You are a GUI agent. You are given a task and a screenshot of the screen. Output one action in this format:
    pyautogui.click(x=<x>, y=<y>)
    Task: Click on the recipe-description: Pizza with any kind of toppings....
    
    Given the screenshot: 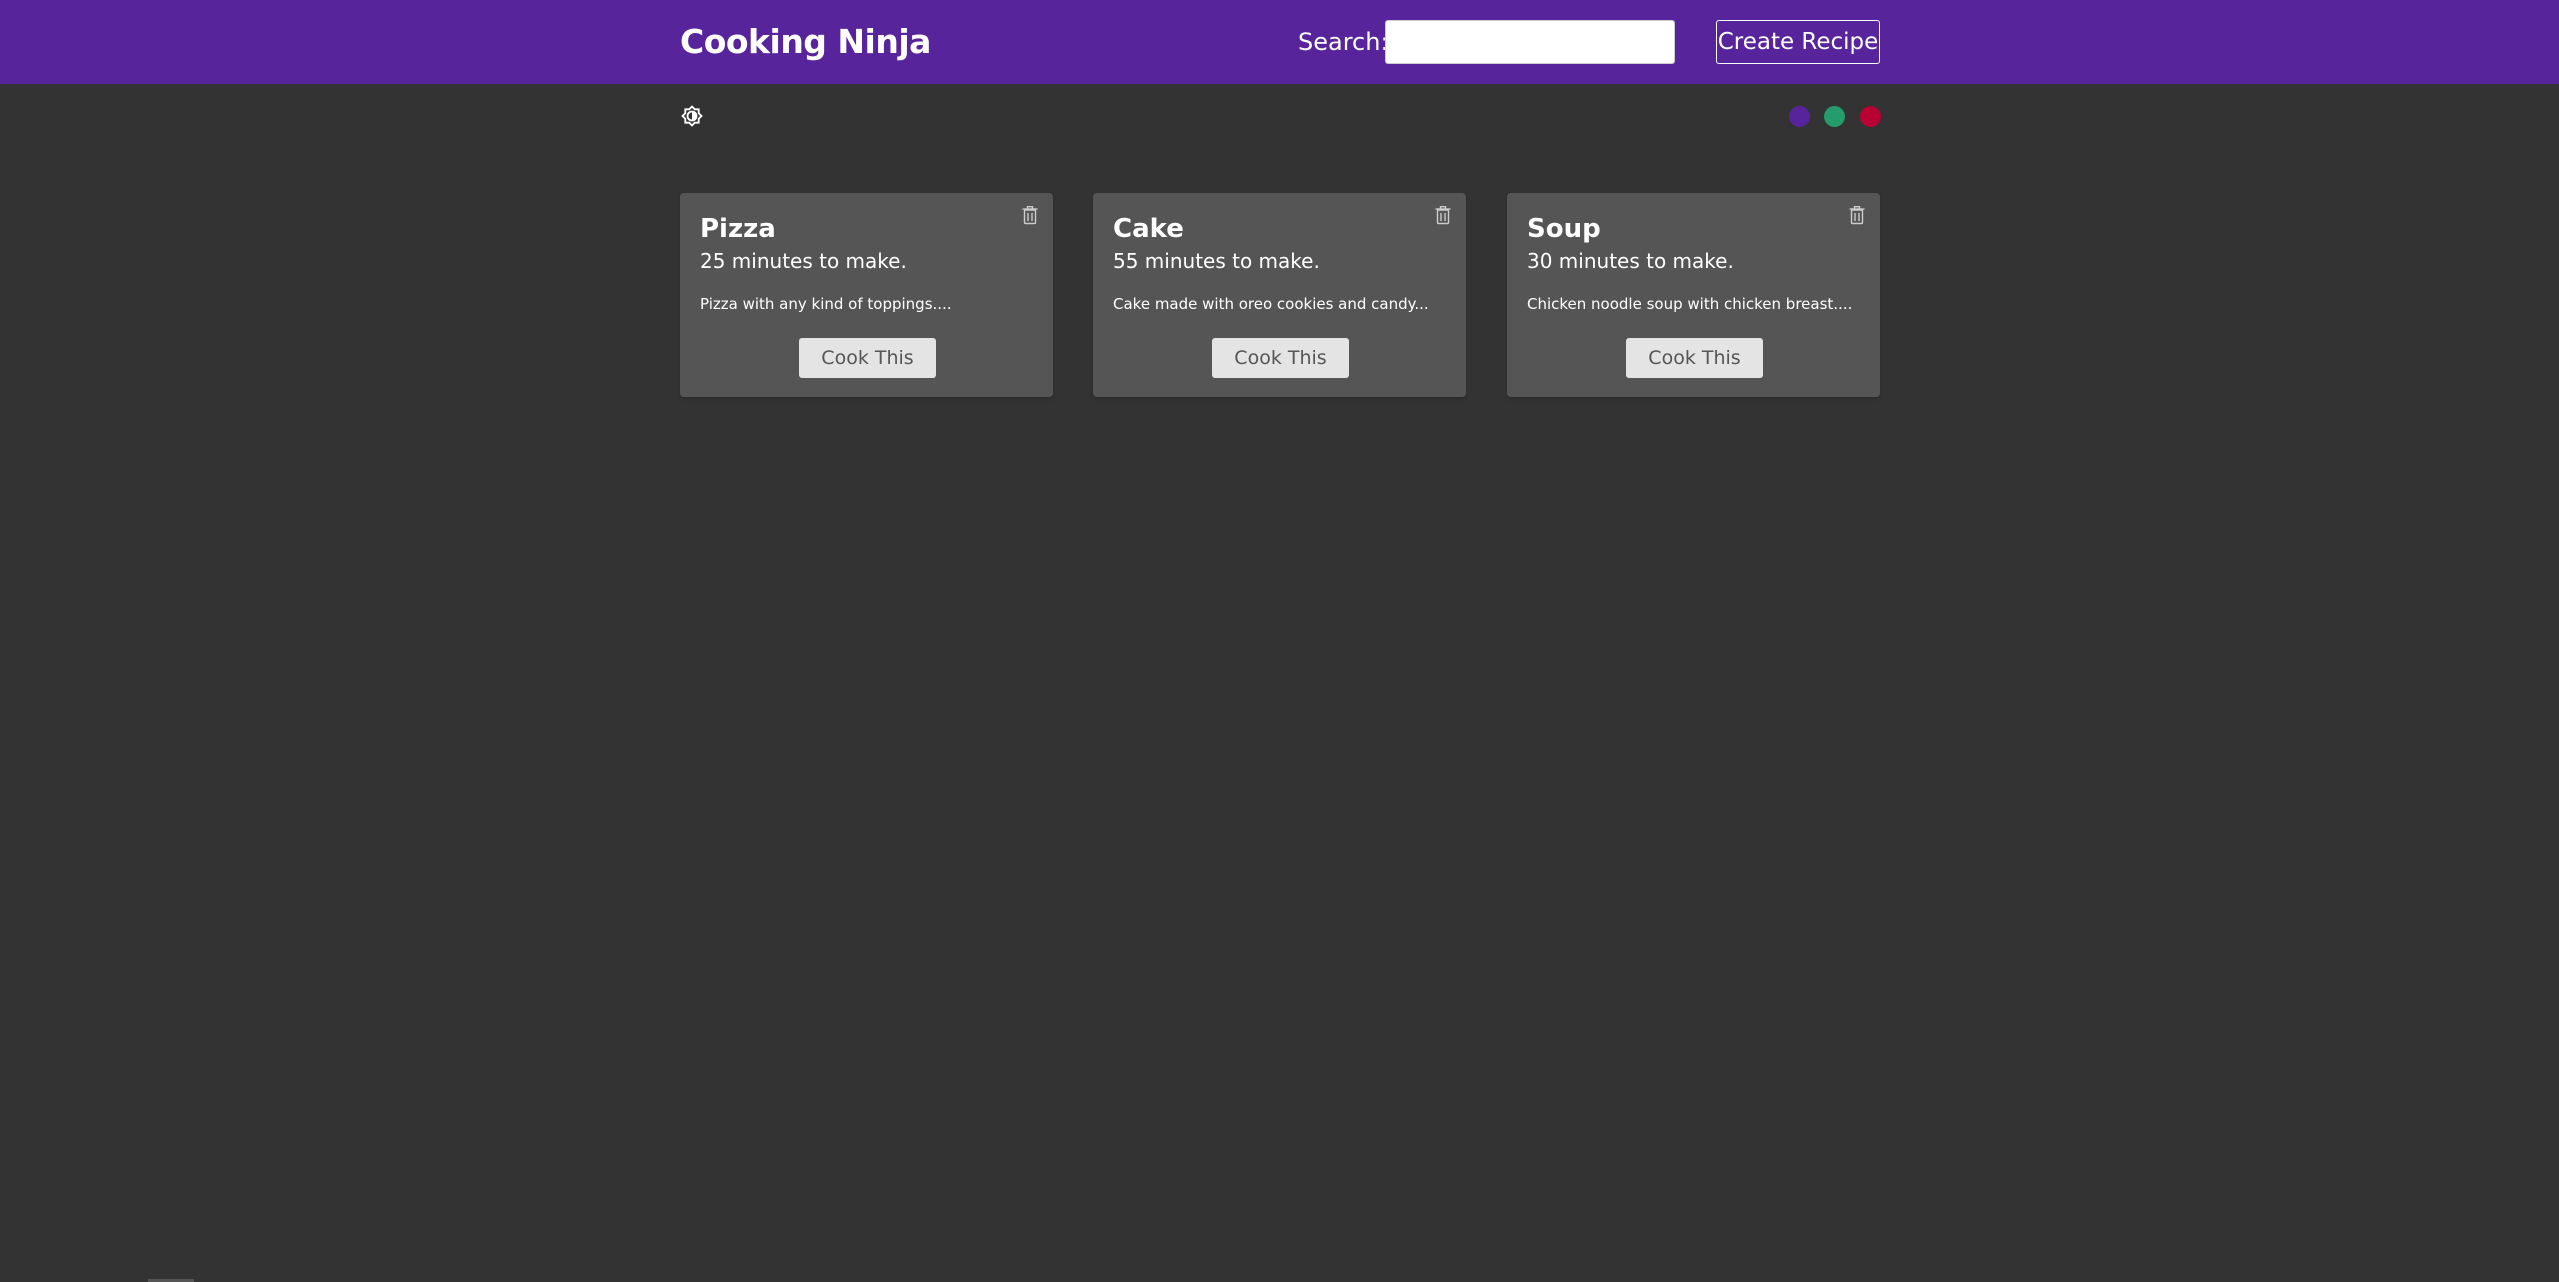 What is the action you would take?
    pyautogui.click(x=826, y=304)
    